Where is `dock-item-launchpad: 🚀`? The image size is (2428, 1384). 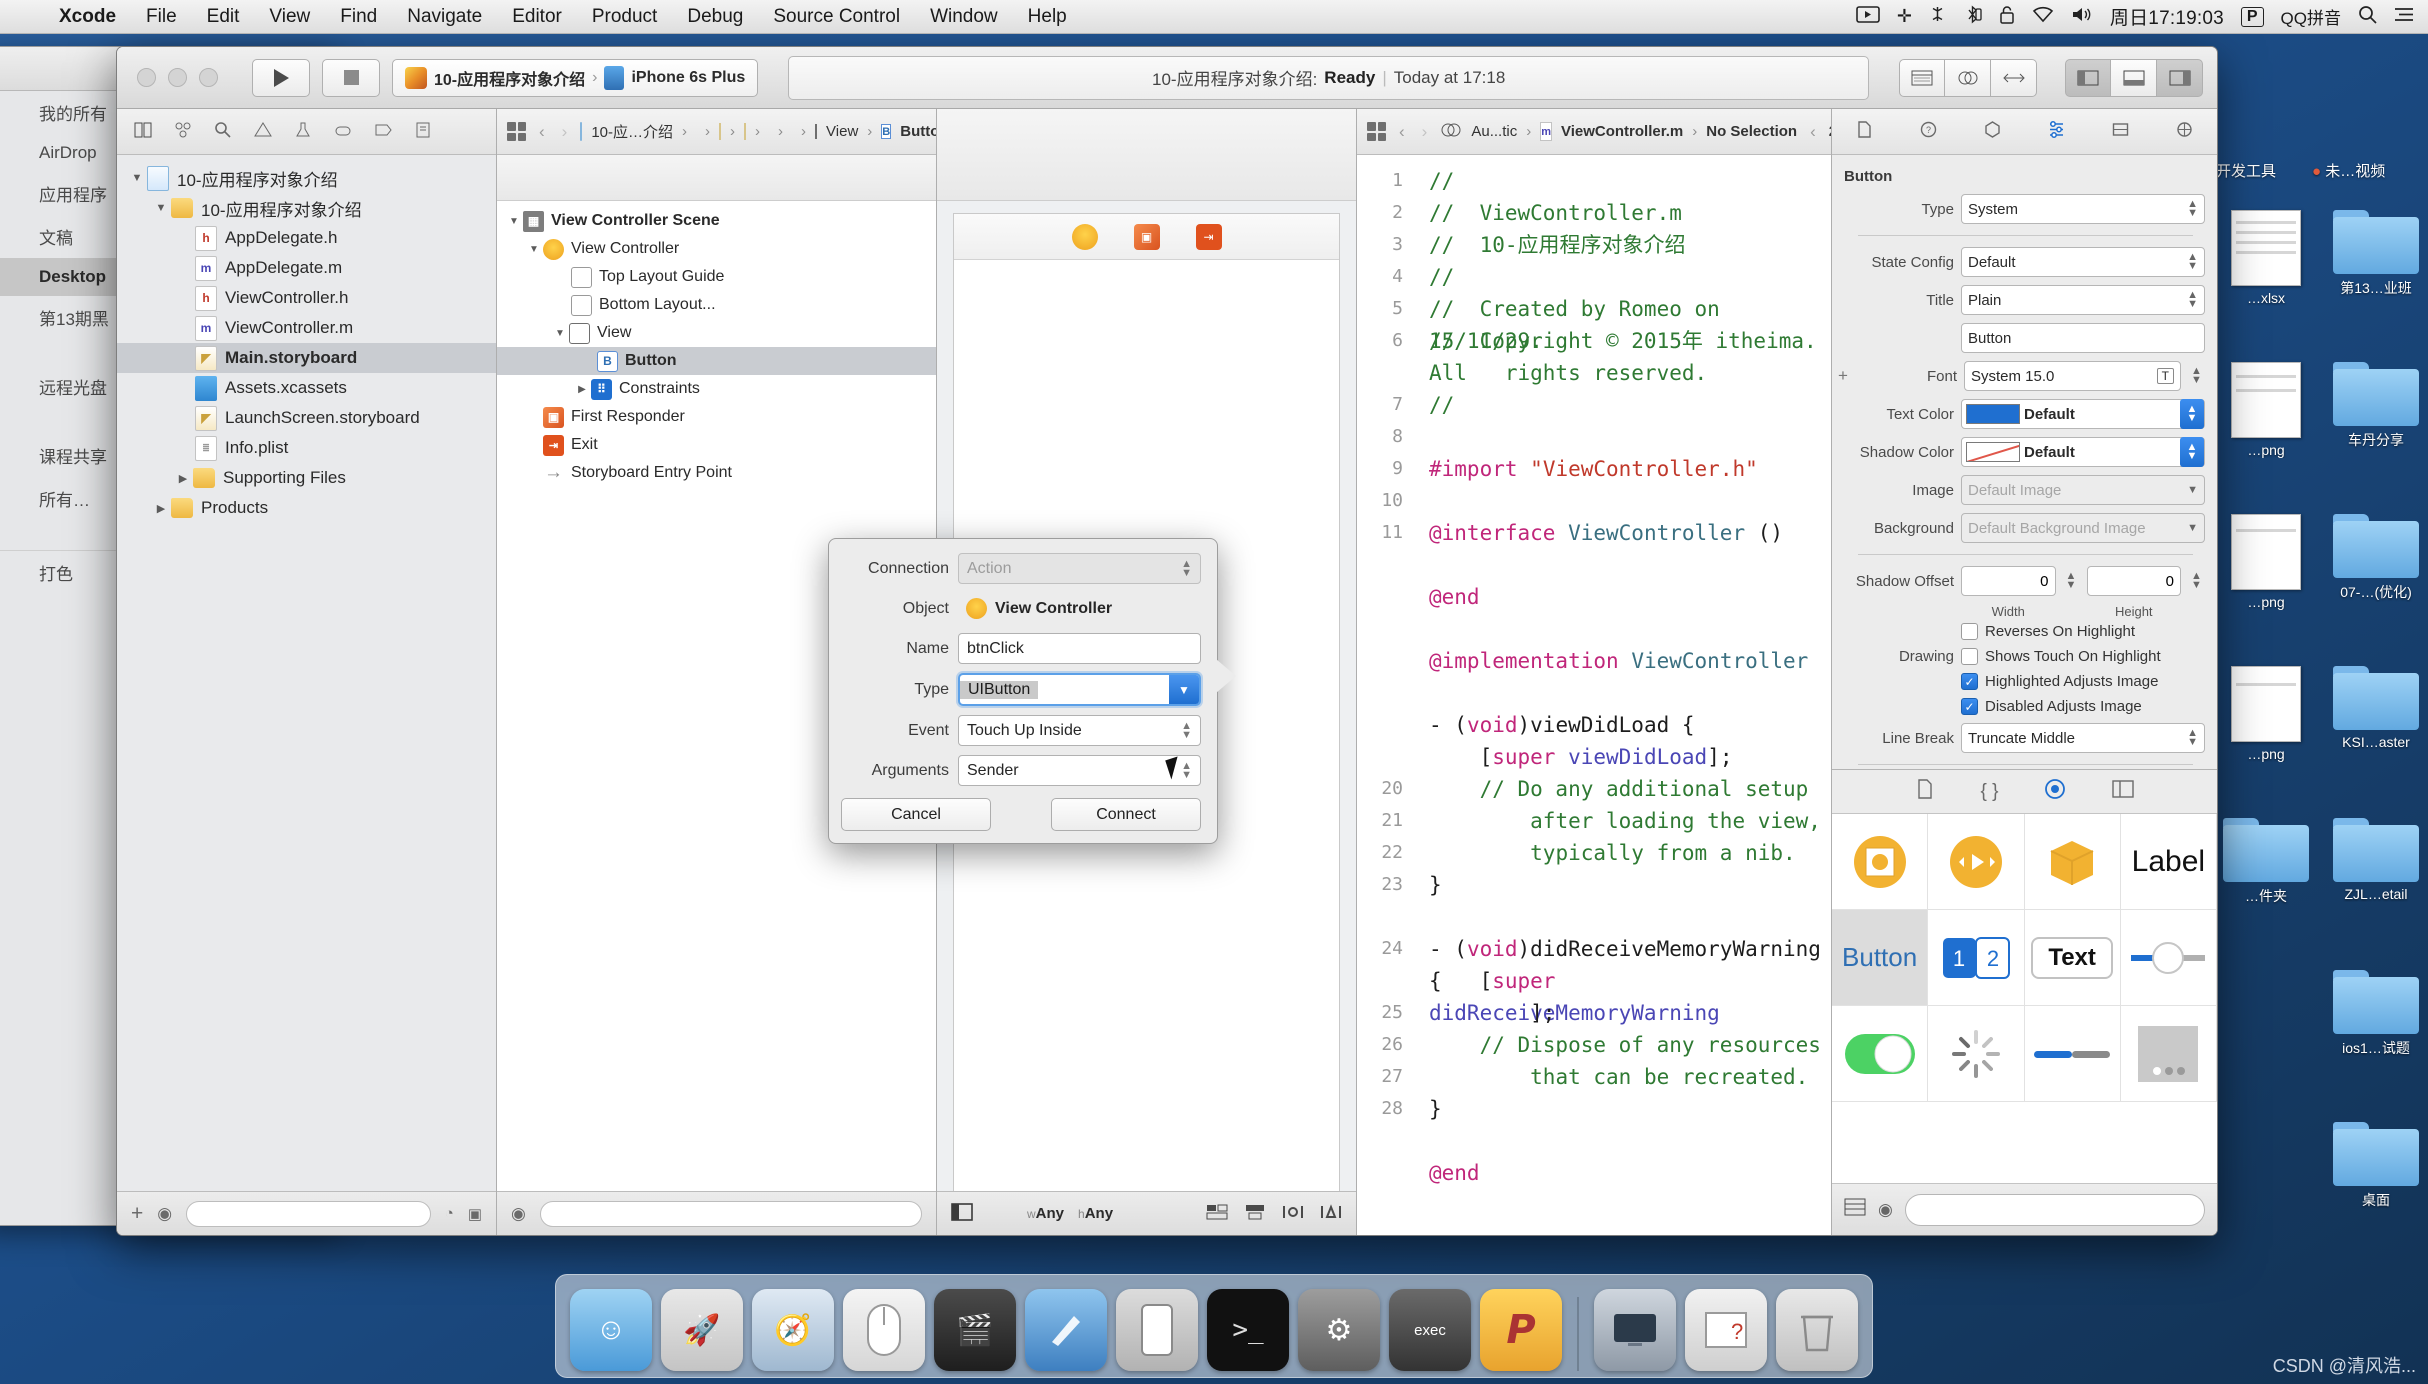 dock-item-launchpad: 🚀 is located at coordinates (702, 1330).